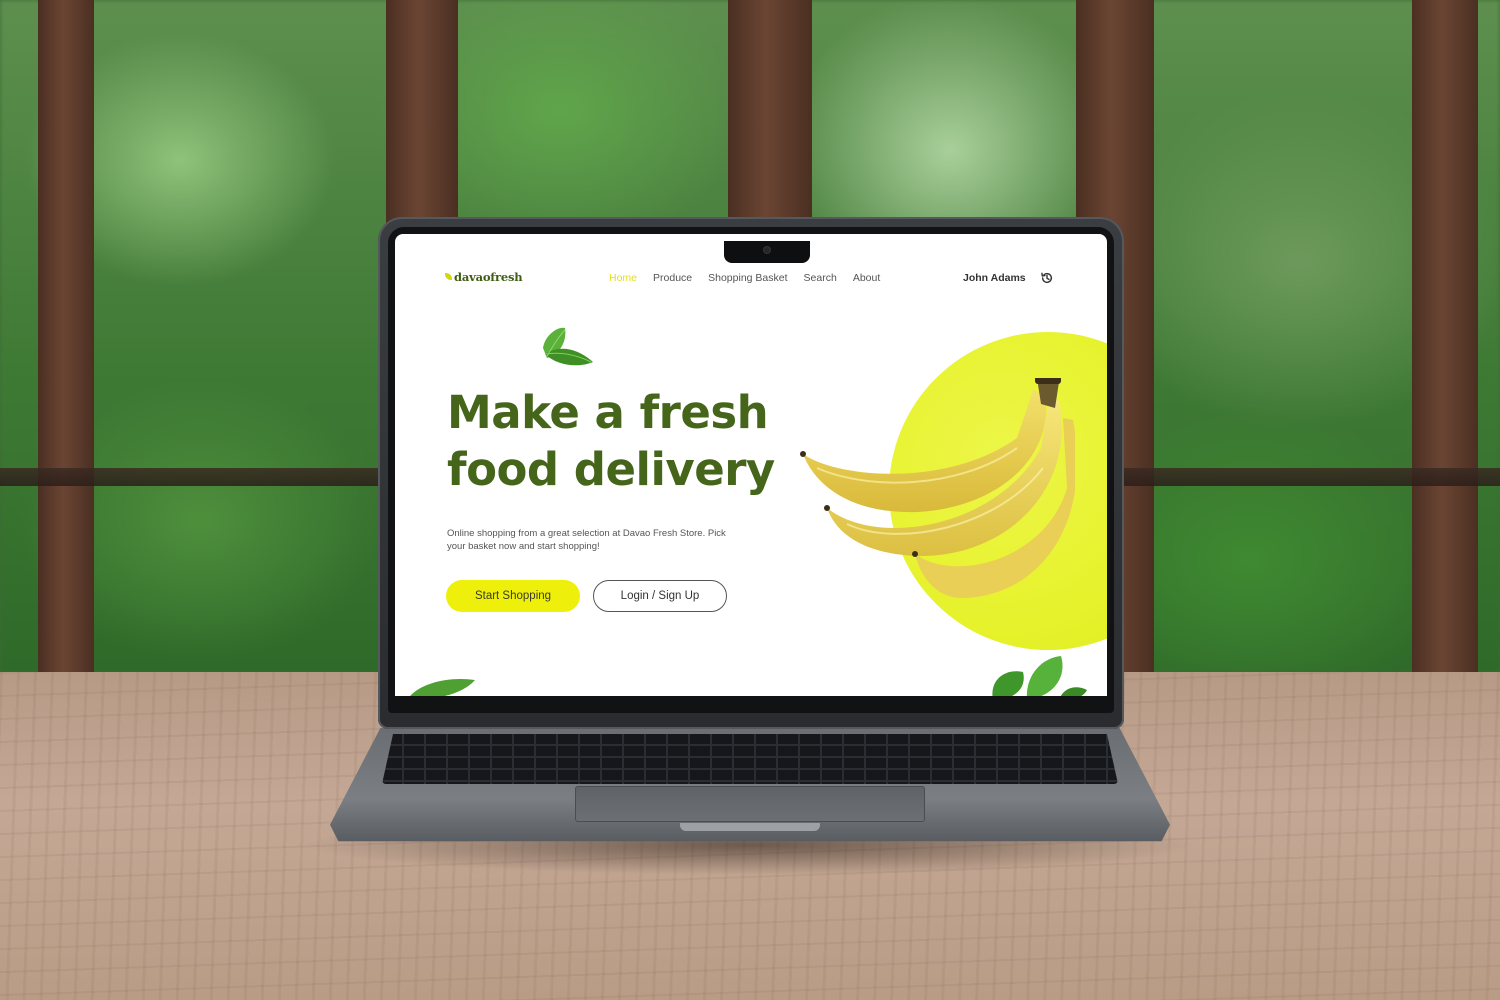  I want to click on nav-item-home: Home, so click(623, 278).